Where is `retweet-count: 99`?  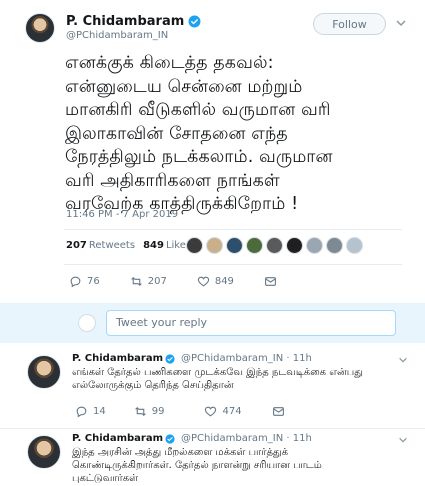 retweet-count: 99 is located at coordinates (158, 411).